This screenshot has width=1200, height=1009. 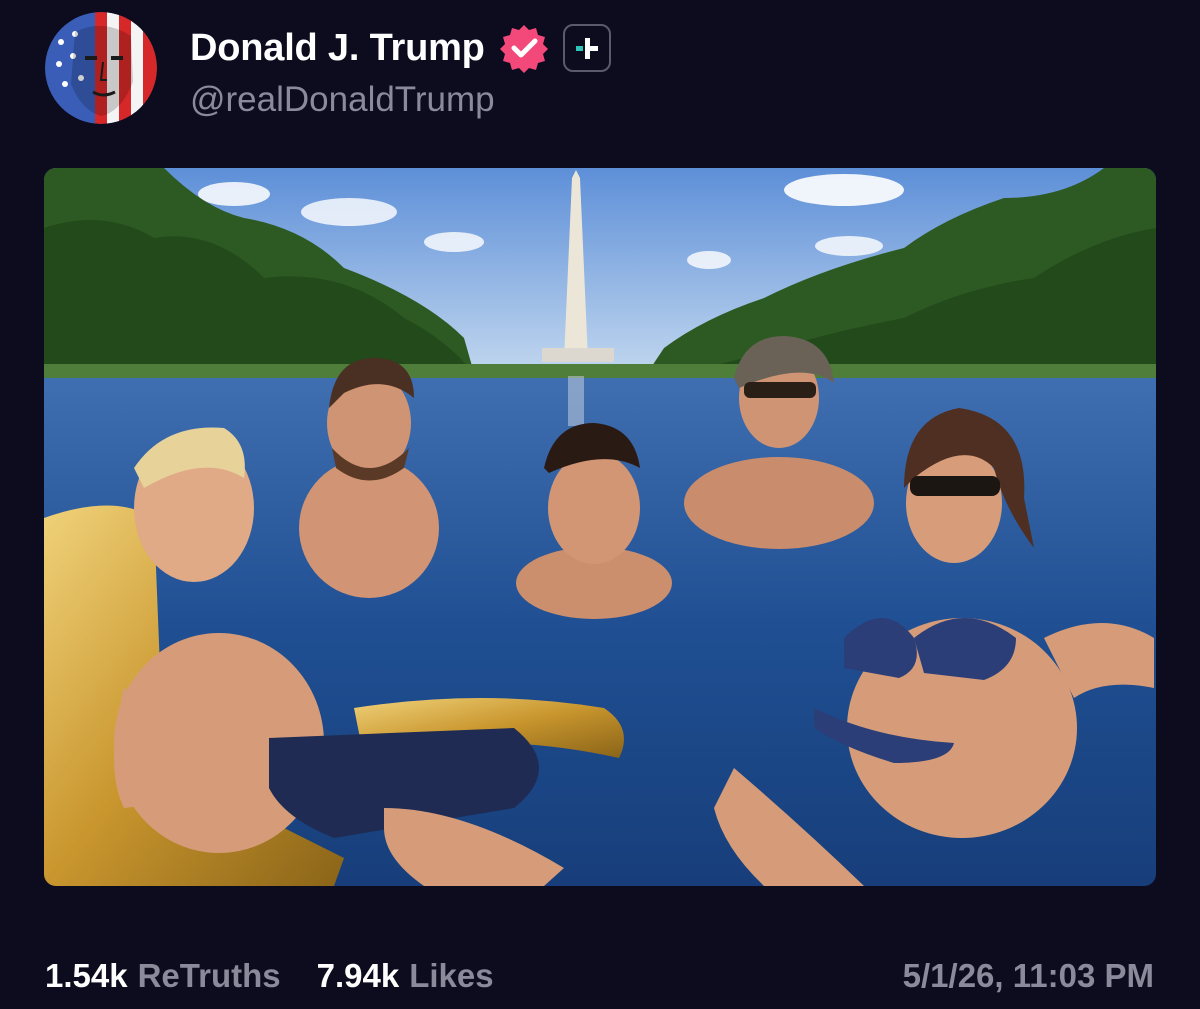 I want to click on post-stats: 1.54k ReTruths 7.94k Likes, so click(x=269, y=976).